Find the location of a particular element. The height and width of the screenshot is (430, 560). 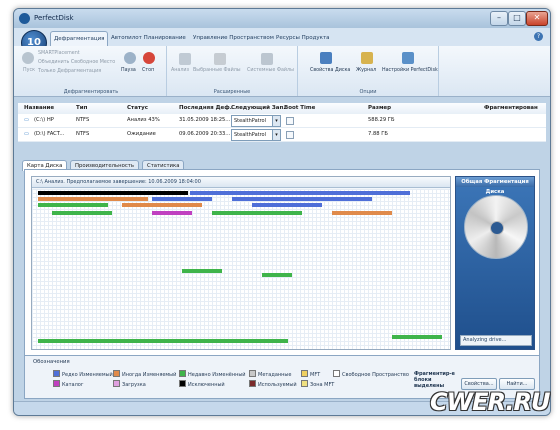

settings-icon is located at coordinates (408, 58).